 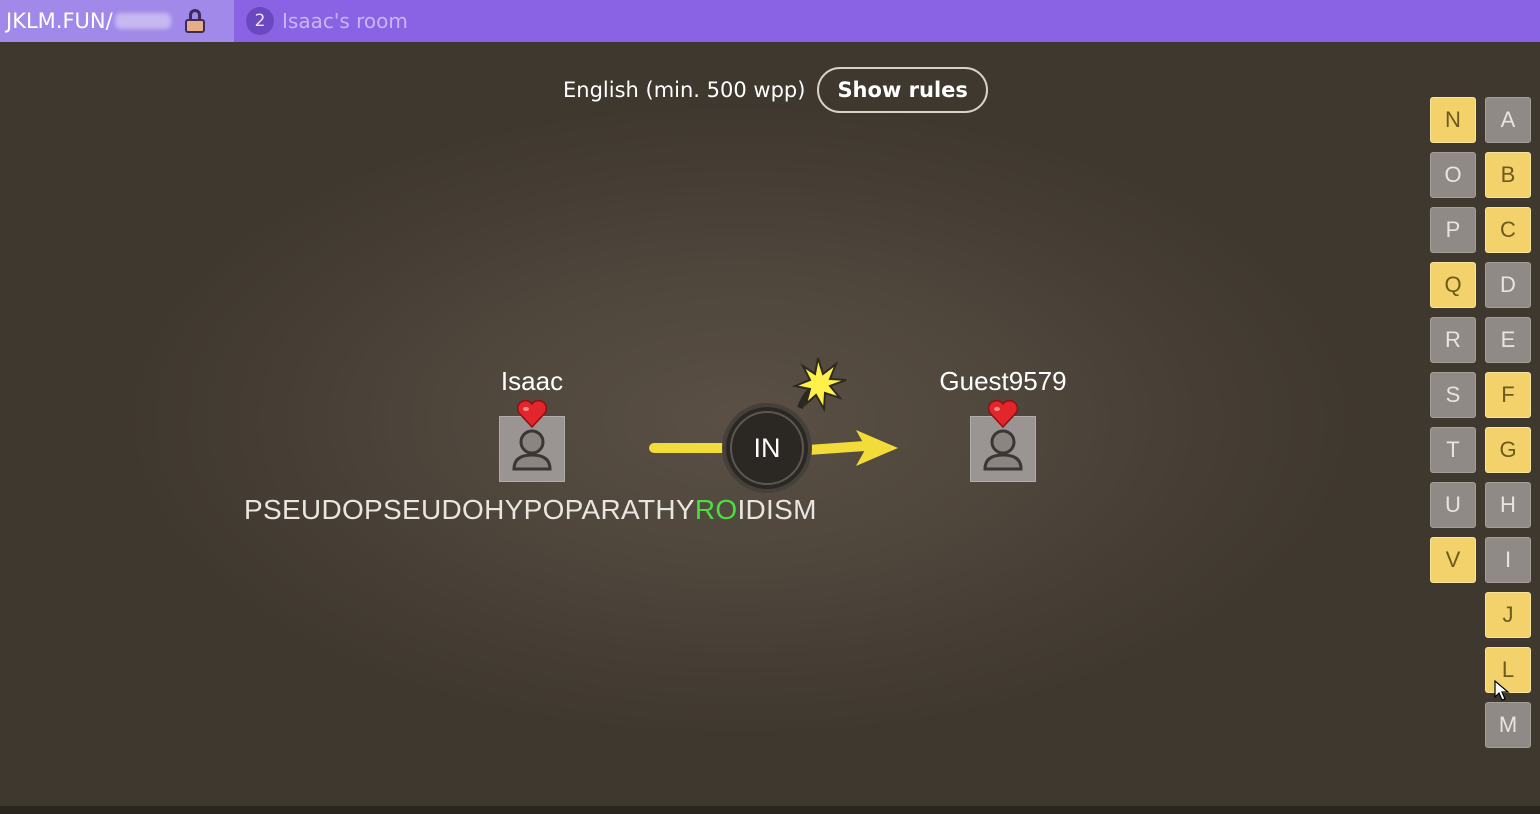 I want to click on typed-word: PSEUDOPSEUDOHYPOPARATHYROIDISM, so click(x=530, y=510).